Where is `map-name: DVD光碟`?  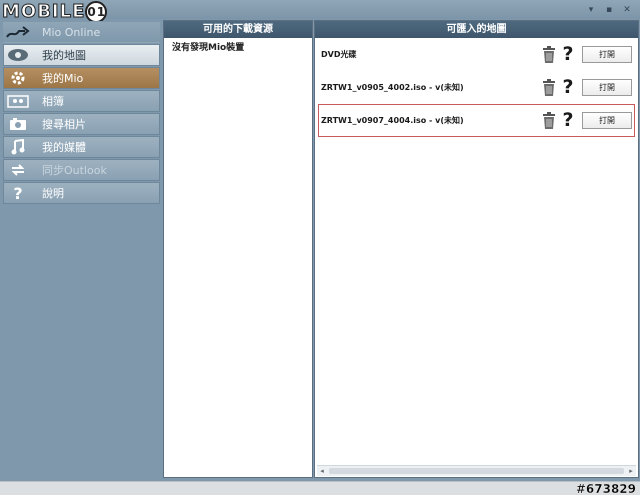 map-name: DVD光碟 is located at coordinates (339, 54).